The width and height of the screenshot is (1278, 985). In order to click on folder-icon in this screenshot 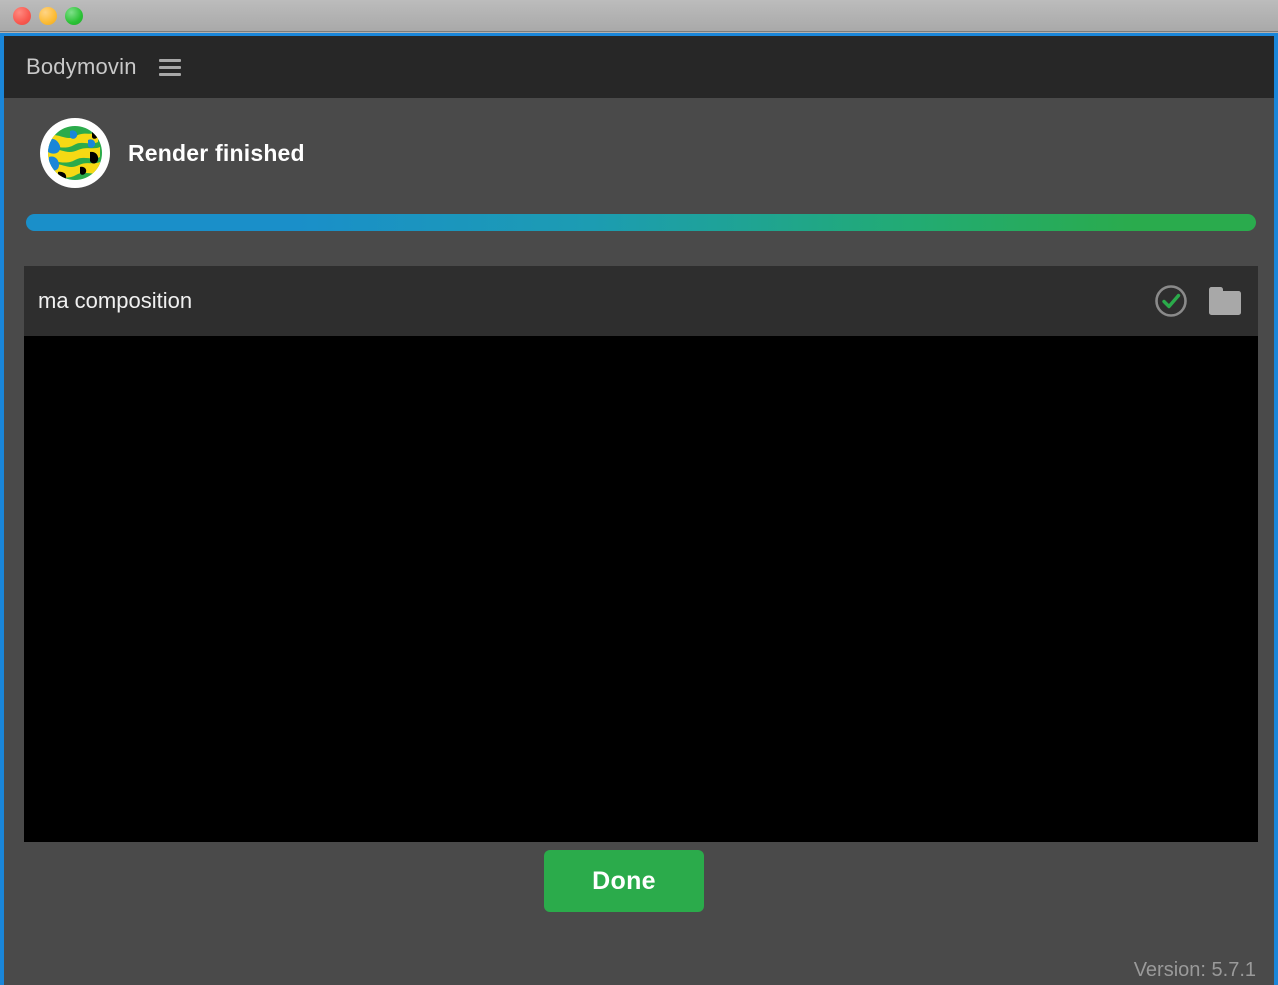, I will do `click(1225, 301)`.